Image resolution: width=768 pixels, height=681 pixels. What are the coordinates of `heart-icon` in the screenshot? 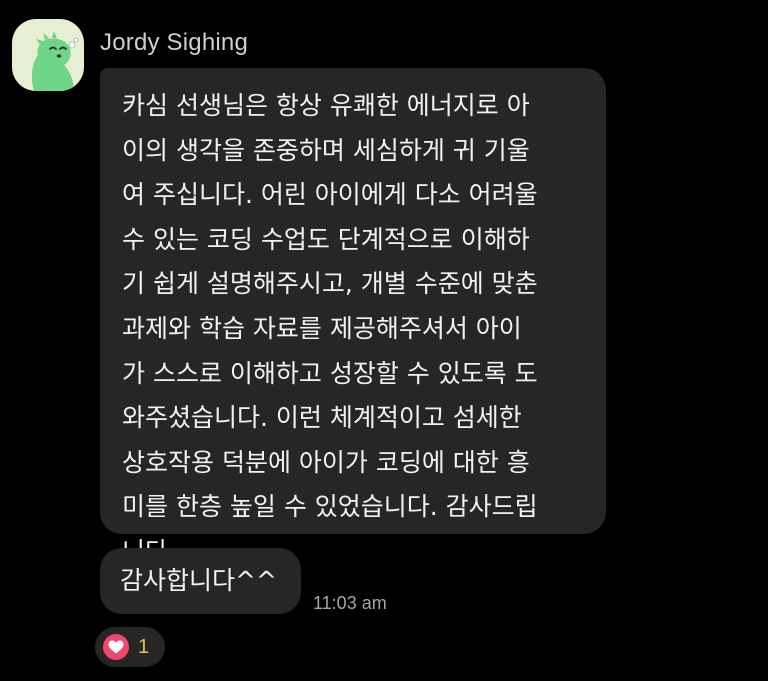 It's located at (116, 647).